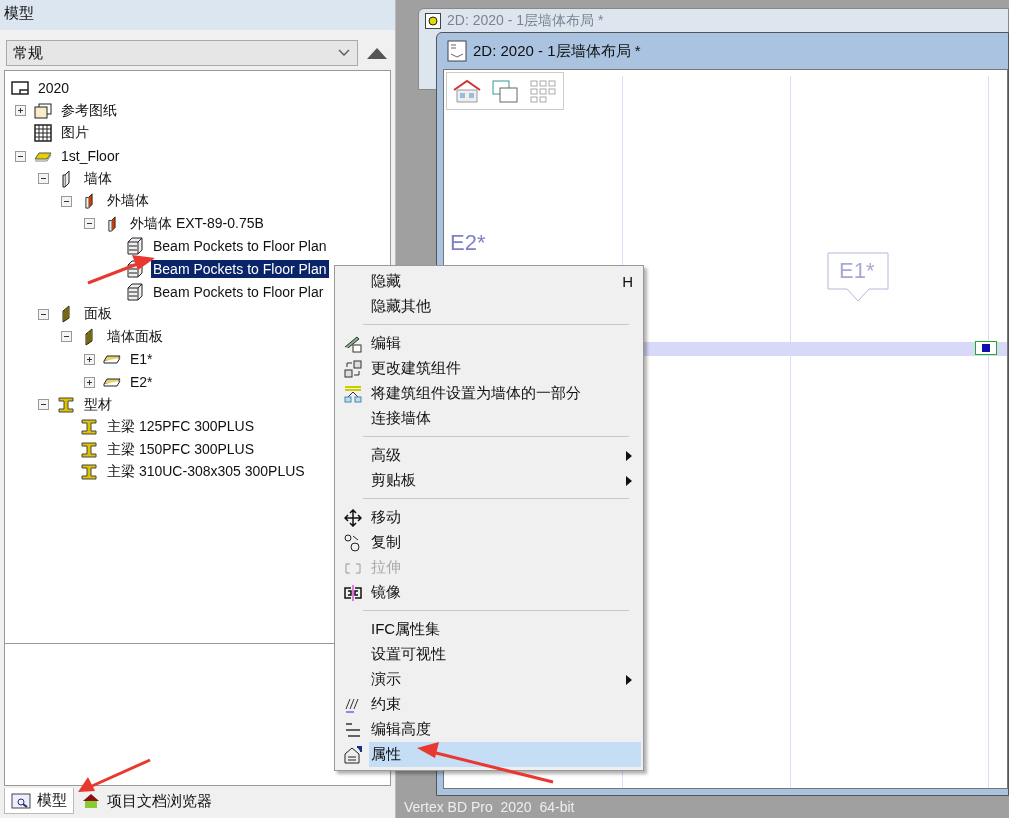 The height and width of the screenshot is (818, 1009). What do you see at coordinates (505, 306) in the screenshot?
I see `menu-item: 隐藏其他` at bounding box center [505, 306].